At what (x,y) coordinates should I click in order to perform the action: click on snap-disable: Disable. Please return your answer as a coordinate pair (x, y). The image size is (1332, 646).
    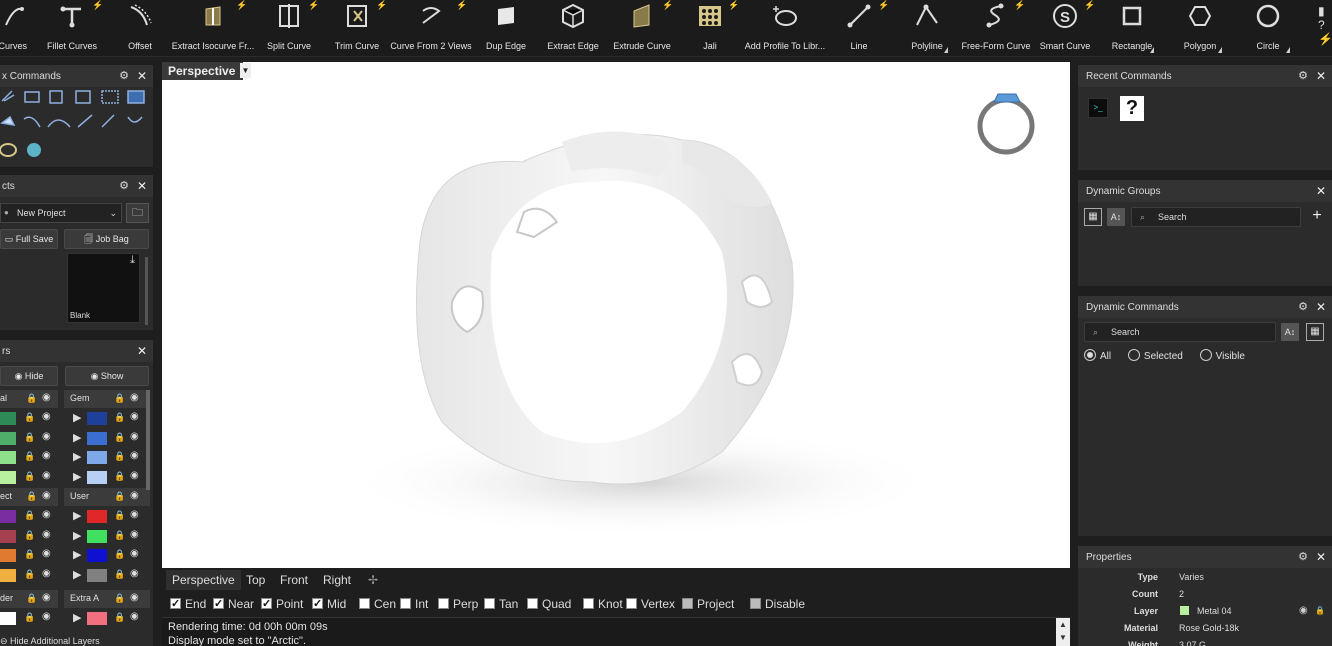
    Looking at the image, I should click on (777, 604).